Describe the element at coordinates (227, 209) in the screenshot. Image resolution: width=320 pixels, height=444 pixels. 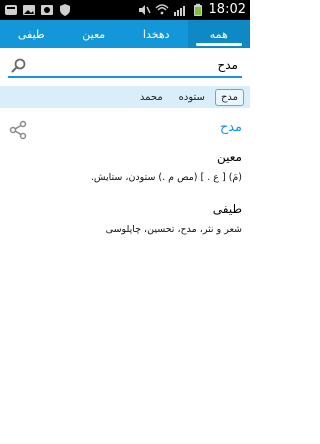
I see `section-title: طیفی` at that location.